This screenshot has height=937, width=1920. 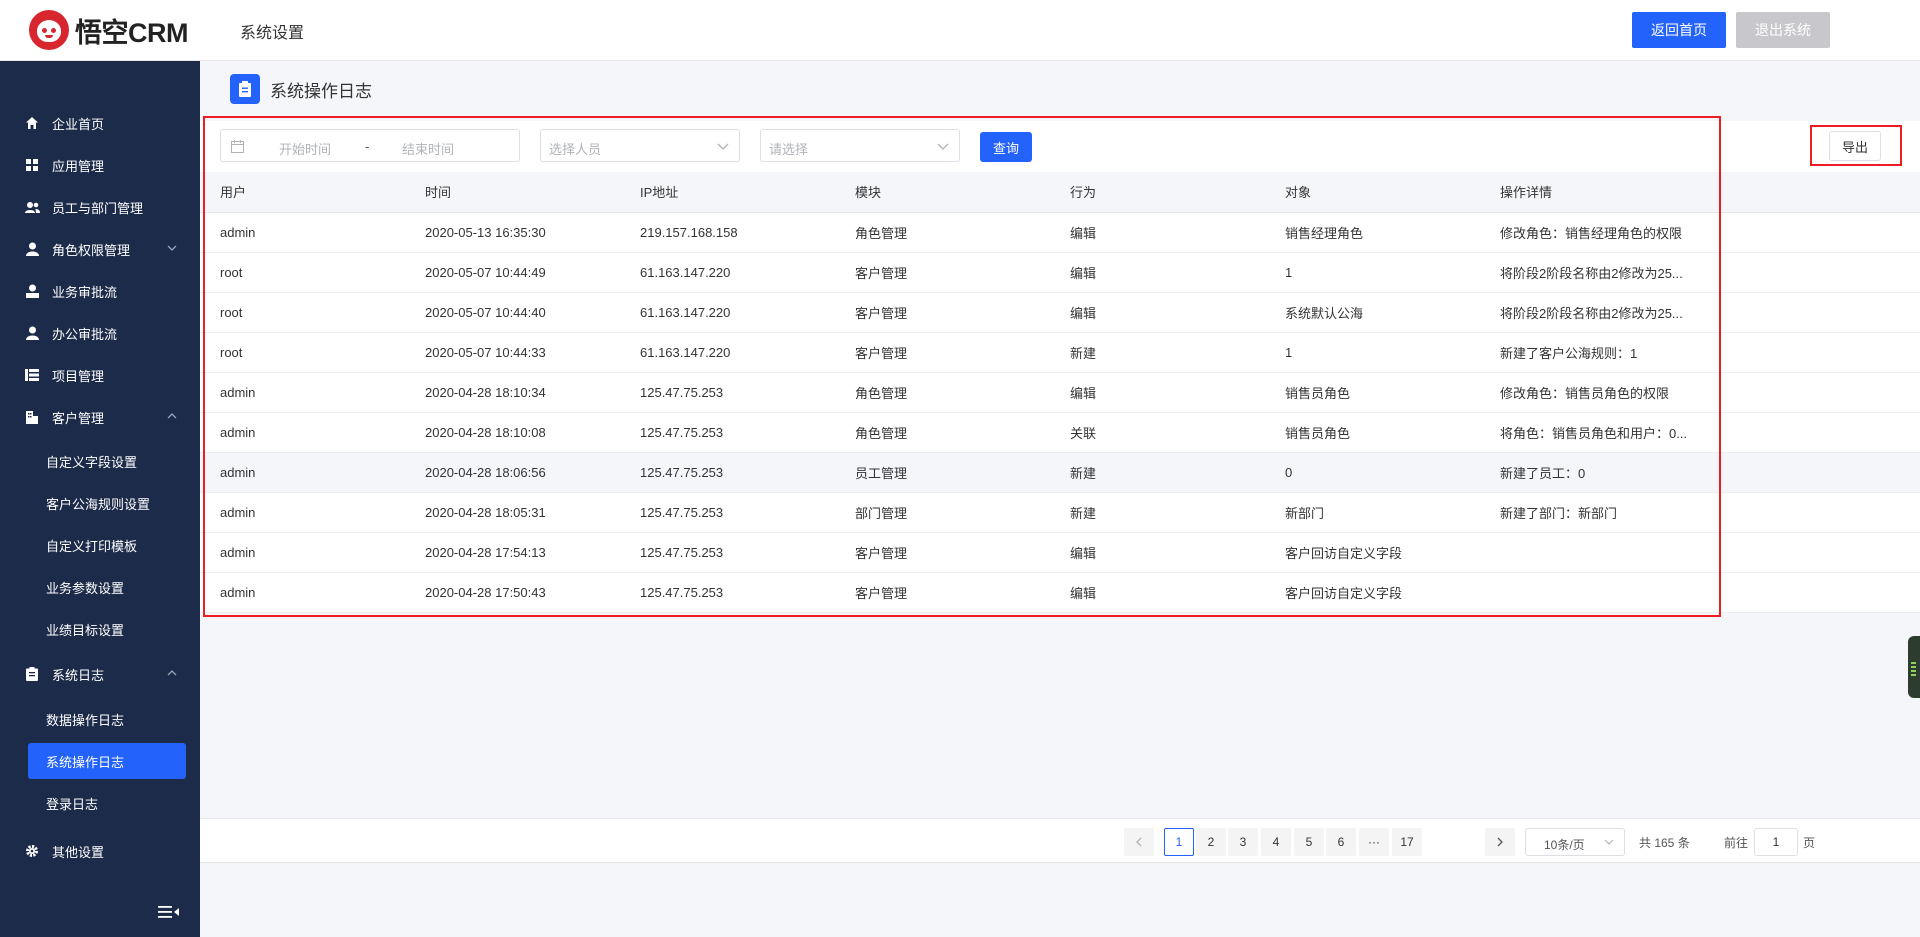 What do you see at coordinates (100, 249) in the screenshot?
I see `sidebar-item-roles: 角色权限管理` at bounding box center [100, 249].